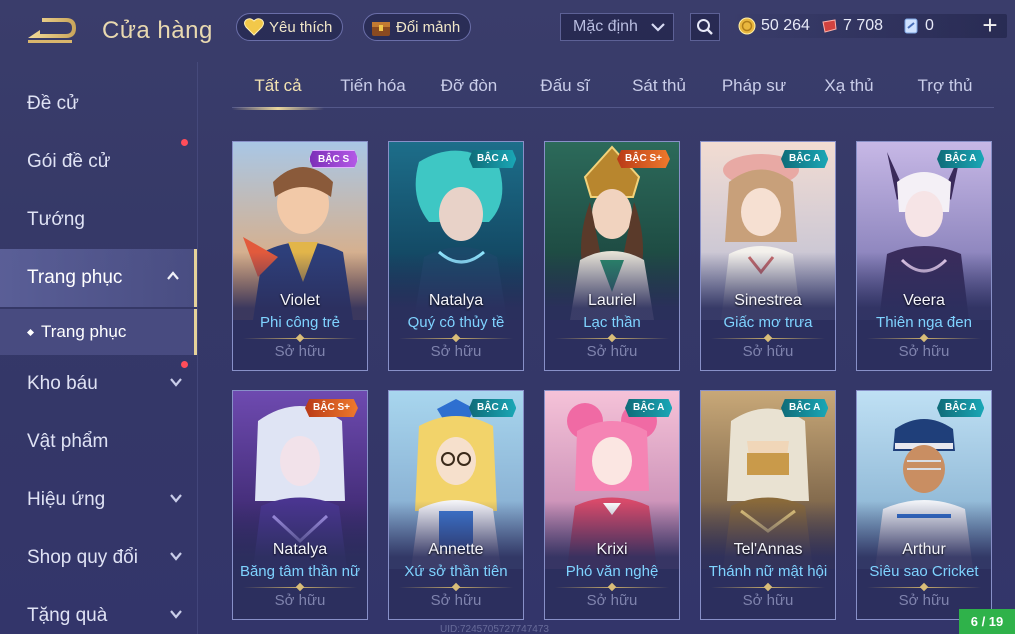 This screenshot has width=1015, height=634. What do you see at coordinates (278, 108) in the screenshot?
I see `active-tab-indicator` at bounding box center [278, 108].